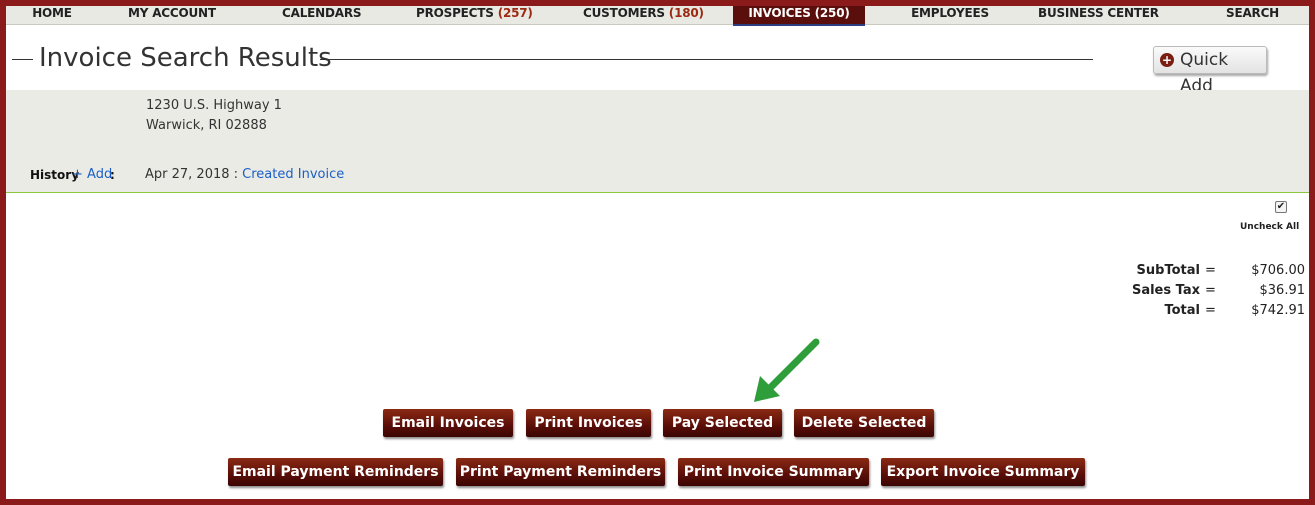 Image resolution: width=1315 pixels, height=505 pixels. What do you see at coordinates (1167, 60) in the screenshot?
I see `plus-circle-icon: +` at bounding box center [1167, 60].